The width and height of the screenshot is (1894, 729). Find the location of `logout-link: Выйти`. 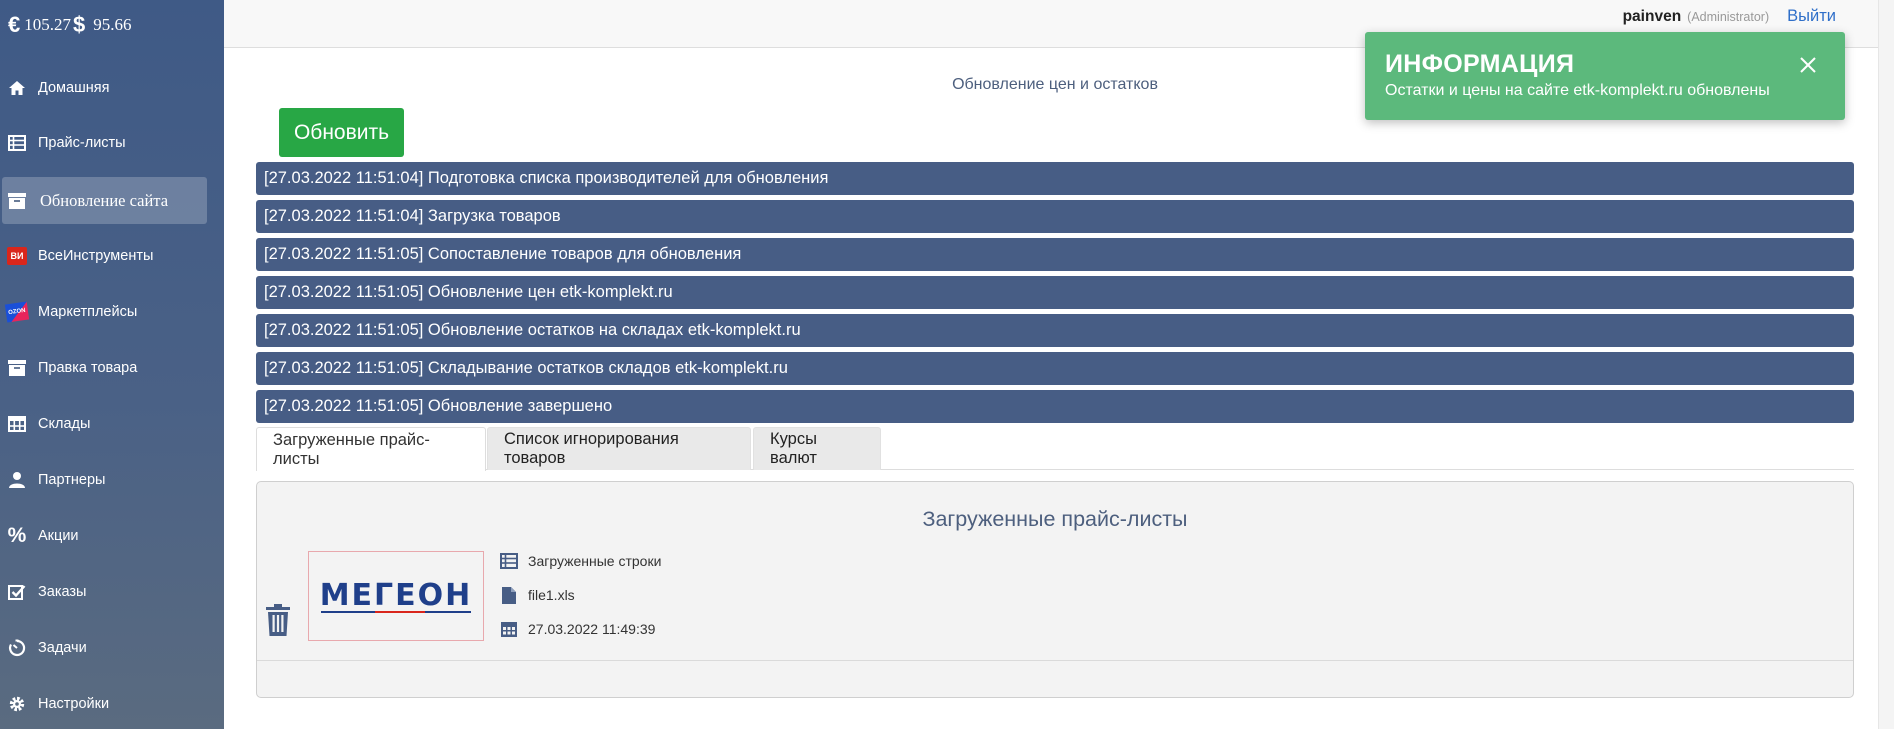

logout-link: Выйти is located at coordinates (1811, 16).